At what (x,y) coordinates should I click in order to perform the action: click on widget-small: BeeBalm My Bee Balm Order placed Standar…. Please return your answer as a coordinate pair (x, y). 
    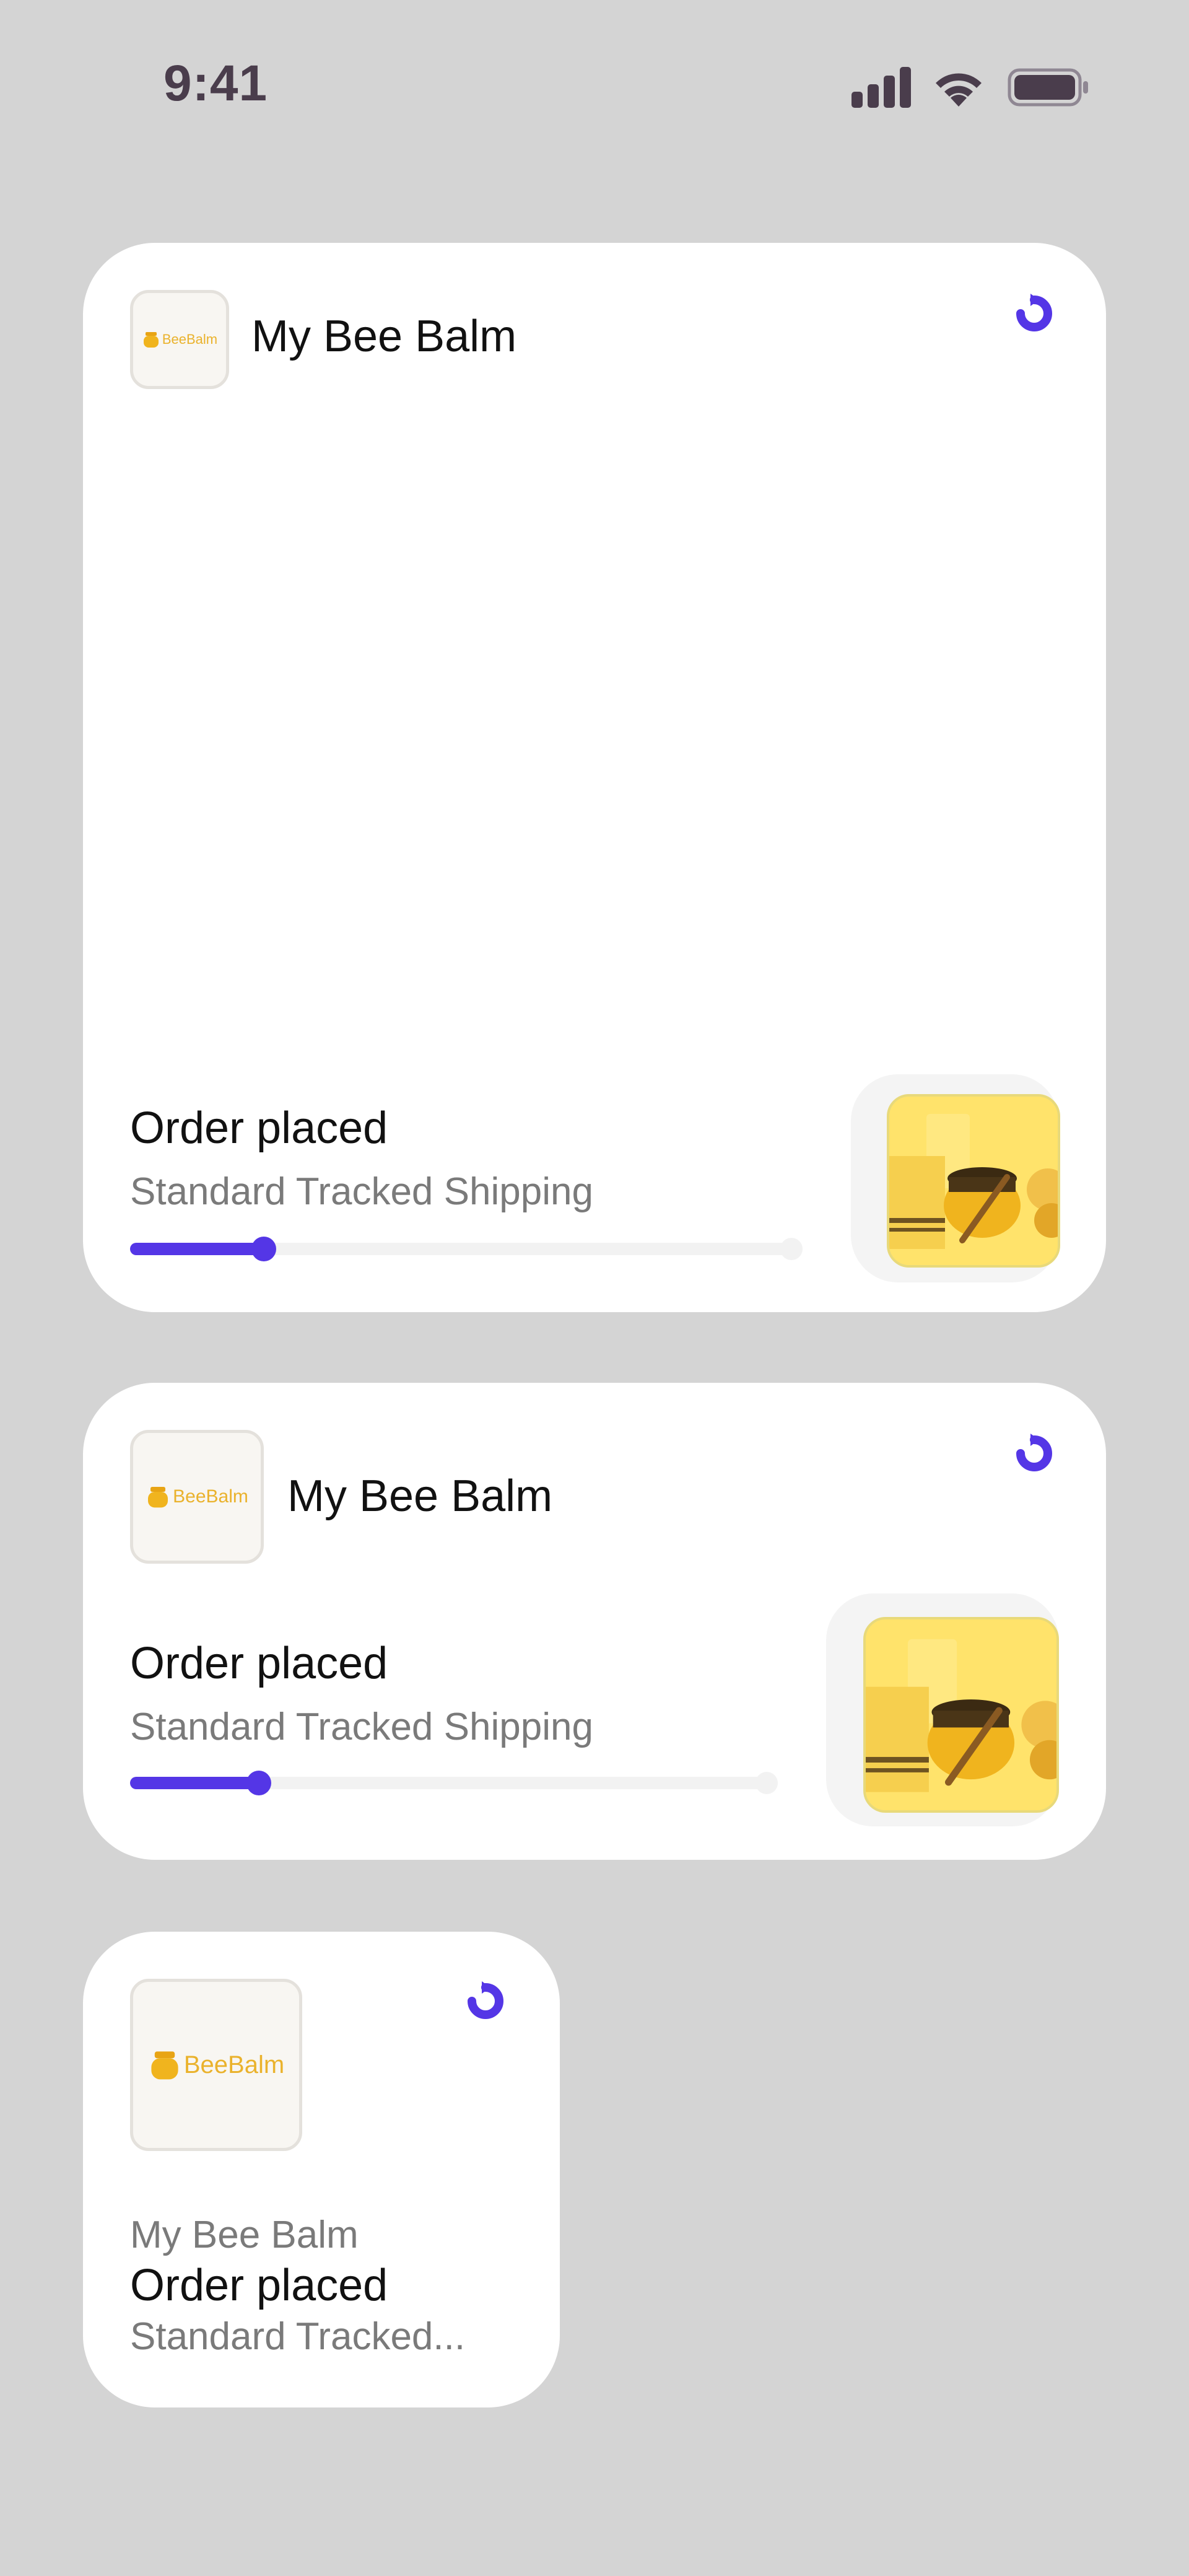
    Looking at the image, I should click on (321, 2169).